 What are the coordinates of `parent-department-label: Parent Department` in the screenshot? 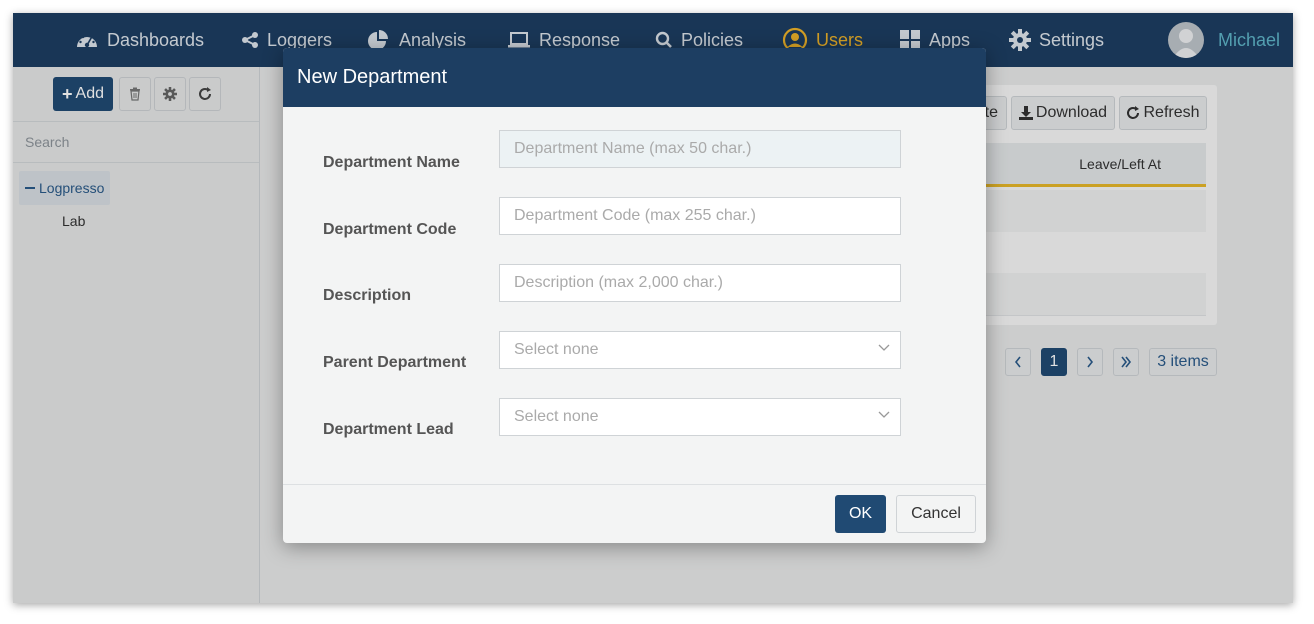 It's located at (395, 362).